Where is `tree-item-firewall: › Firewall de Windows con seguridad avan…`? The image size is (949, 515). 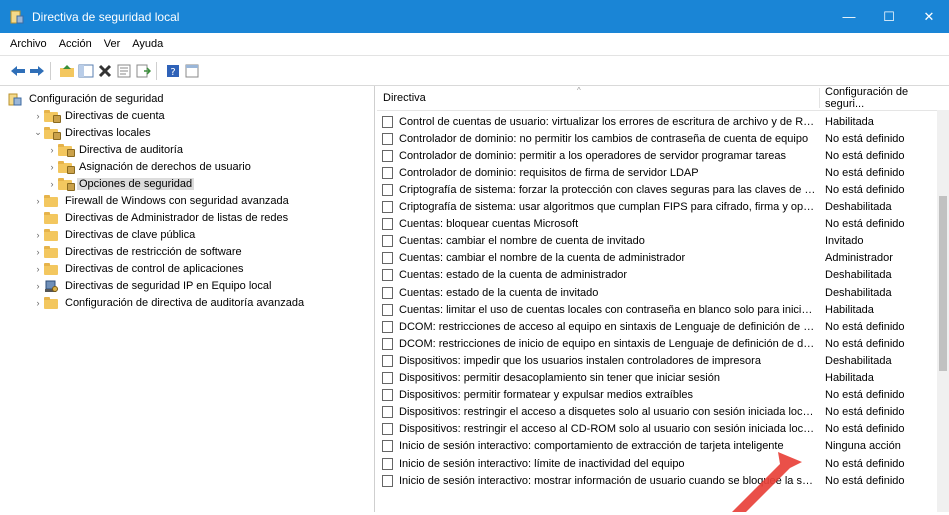 tree-item-firewall: › Firewall de Windows con seguridad avan… is located at coordinates (161, 200).